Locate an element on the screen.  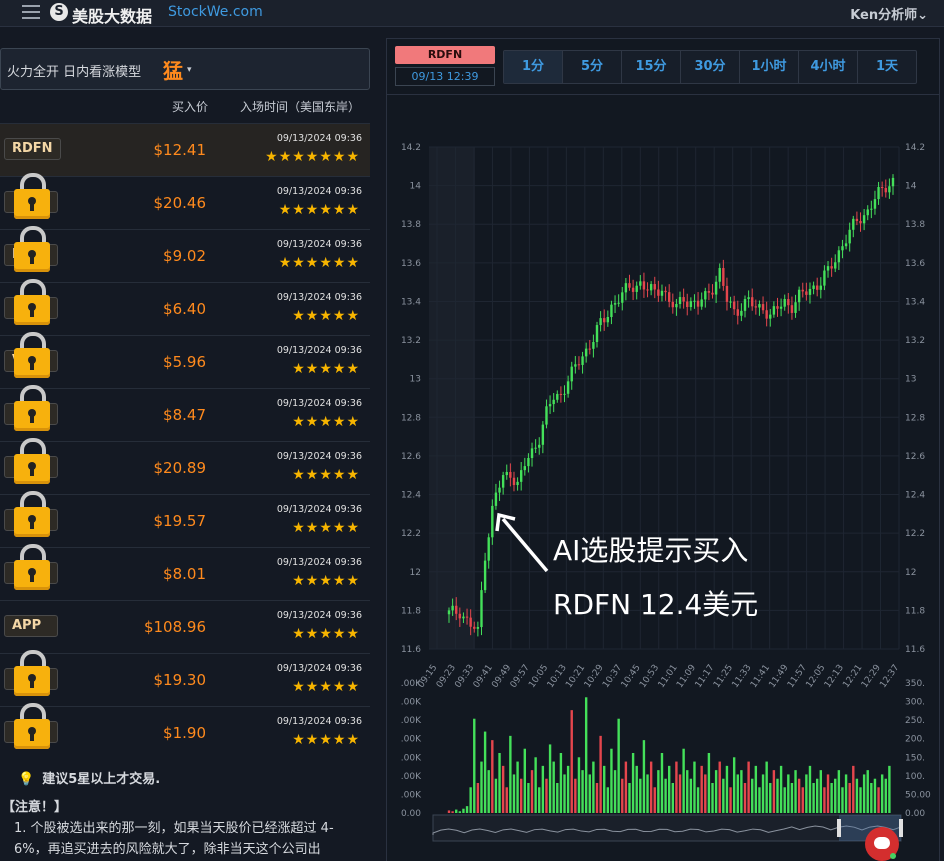
stock-pick-row: V$5.9609/13/2024 09:36★★★★★ is located at coordinates (185, 360).